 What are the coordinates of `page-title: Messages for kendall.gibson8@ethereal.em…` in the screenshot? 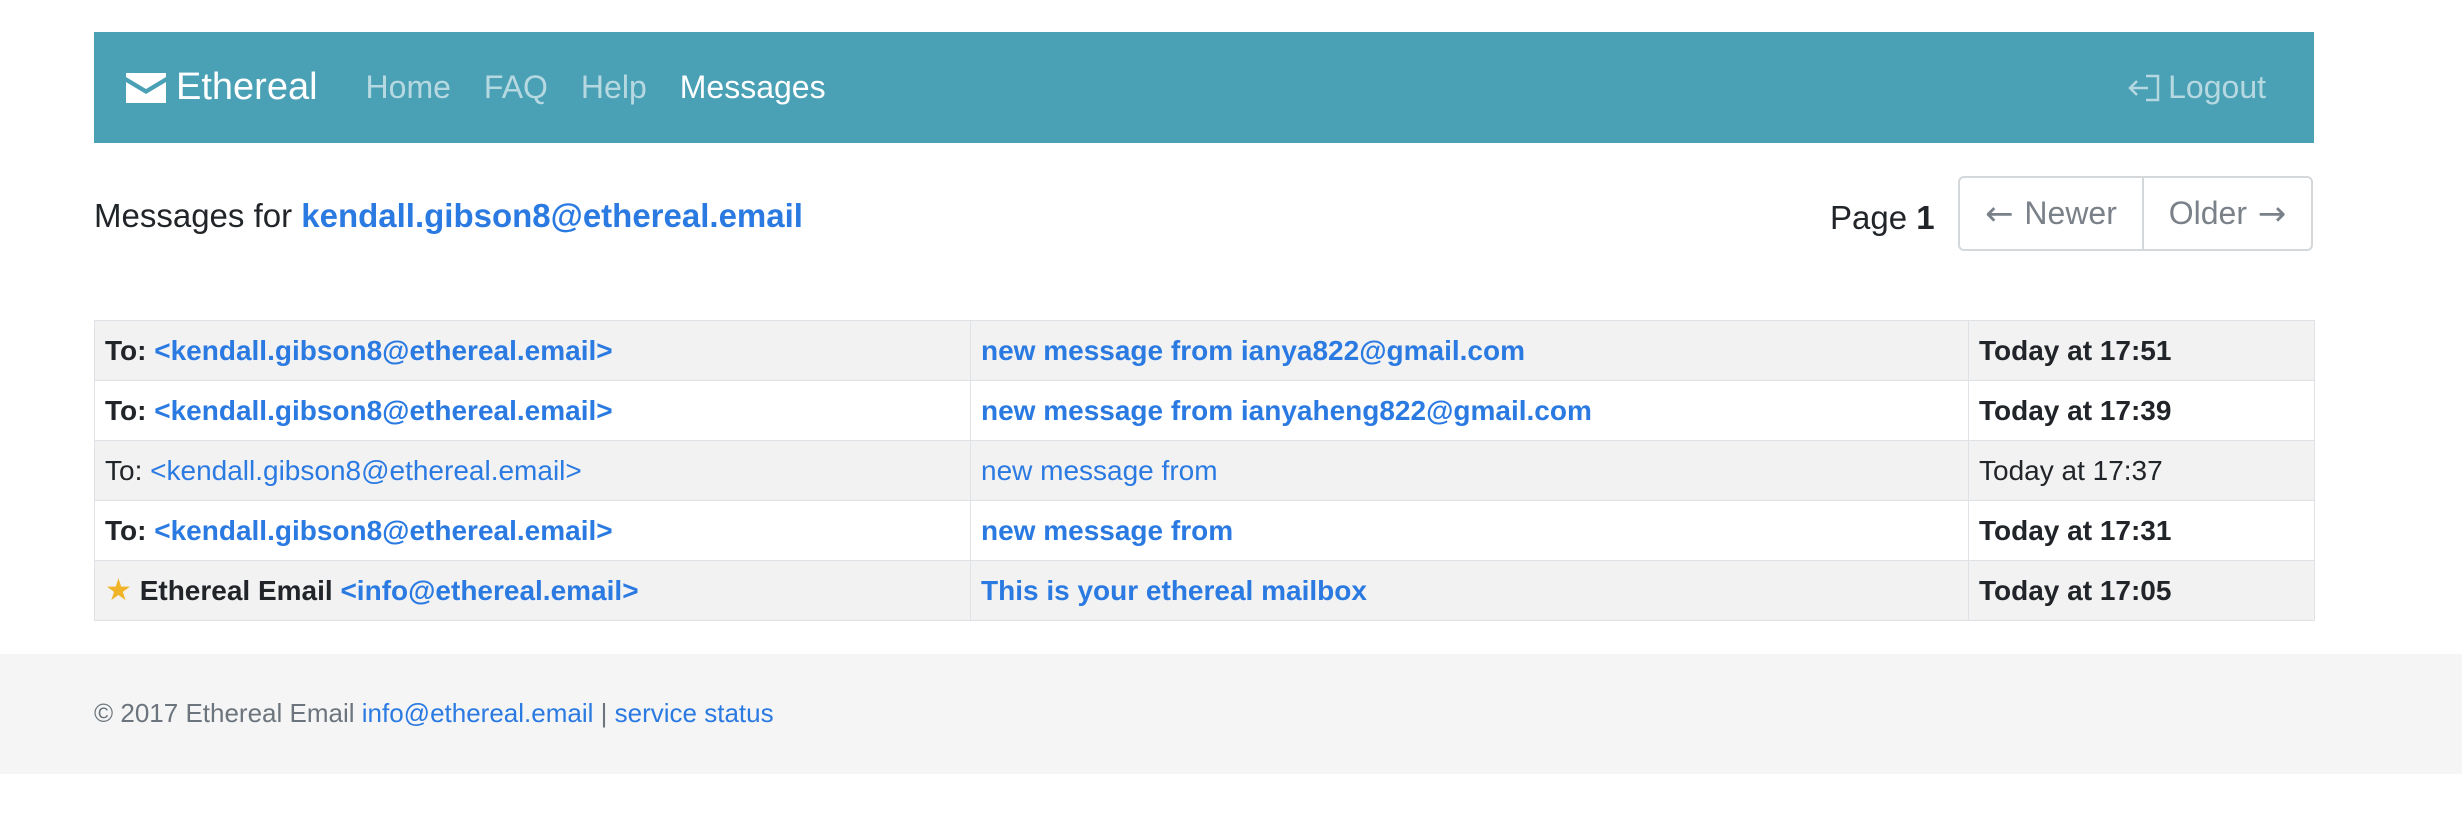 It's located at (448, 216).